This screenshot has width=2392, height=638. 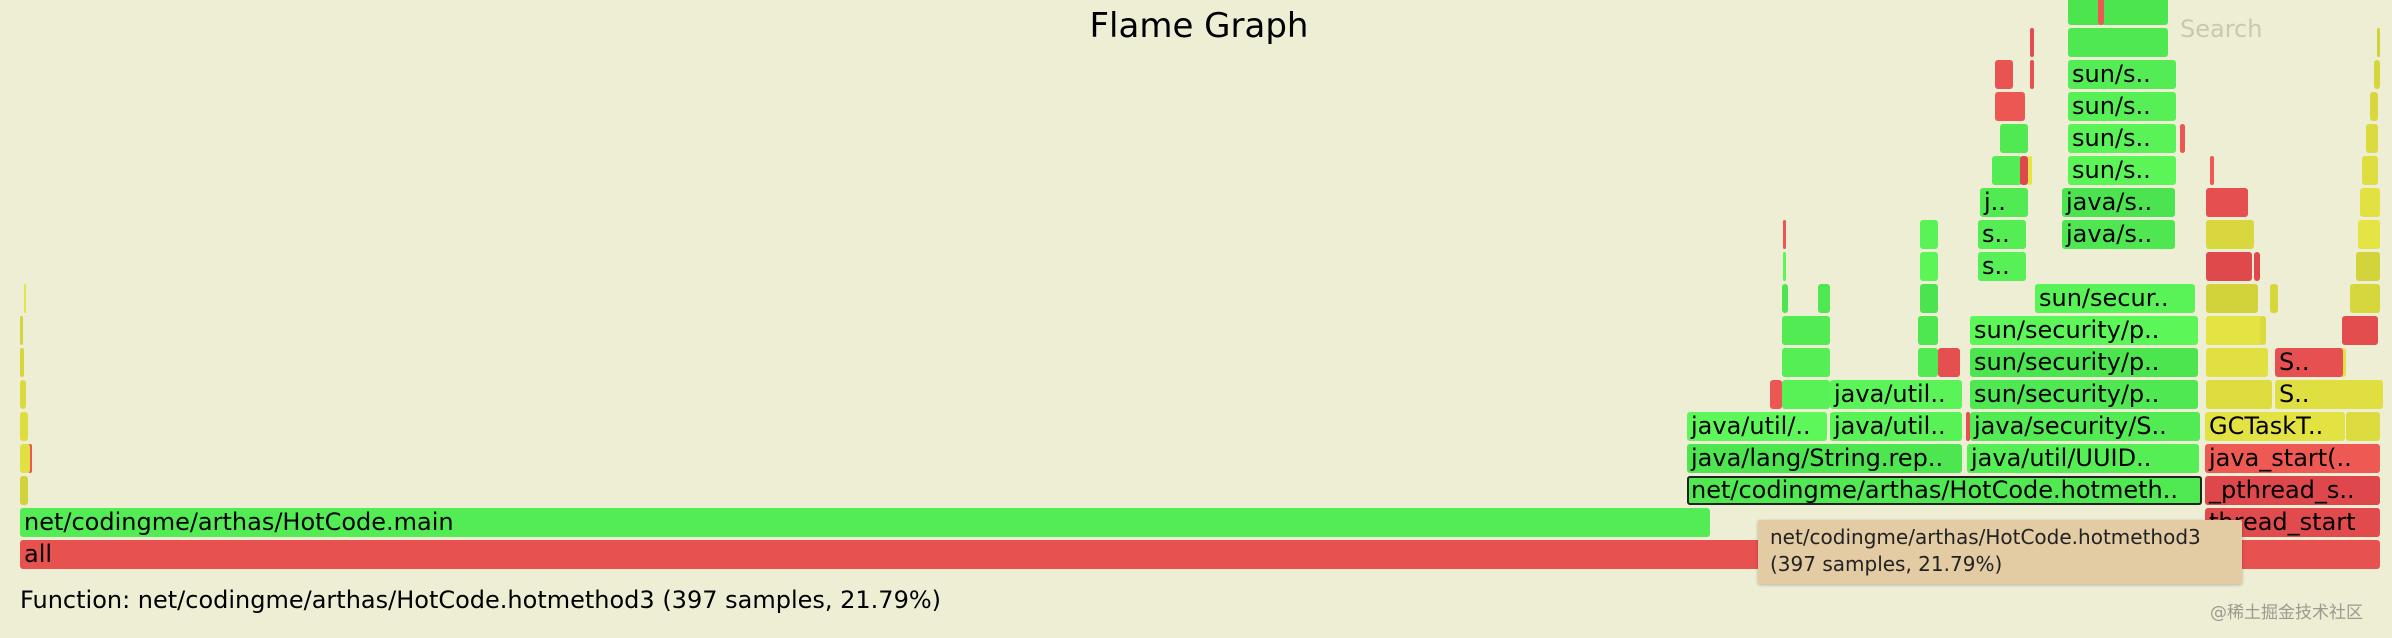 I want to click on flame-frame: java/lang/String.rep.., so click(x=1824, y=458).